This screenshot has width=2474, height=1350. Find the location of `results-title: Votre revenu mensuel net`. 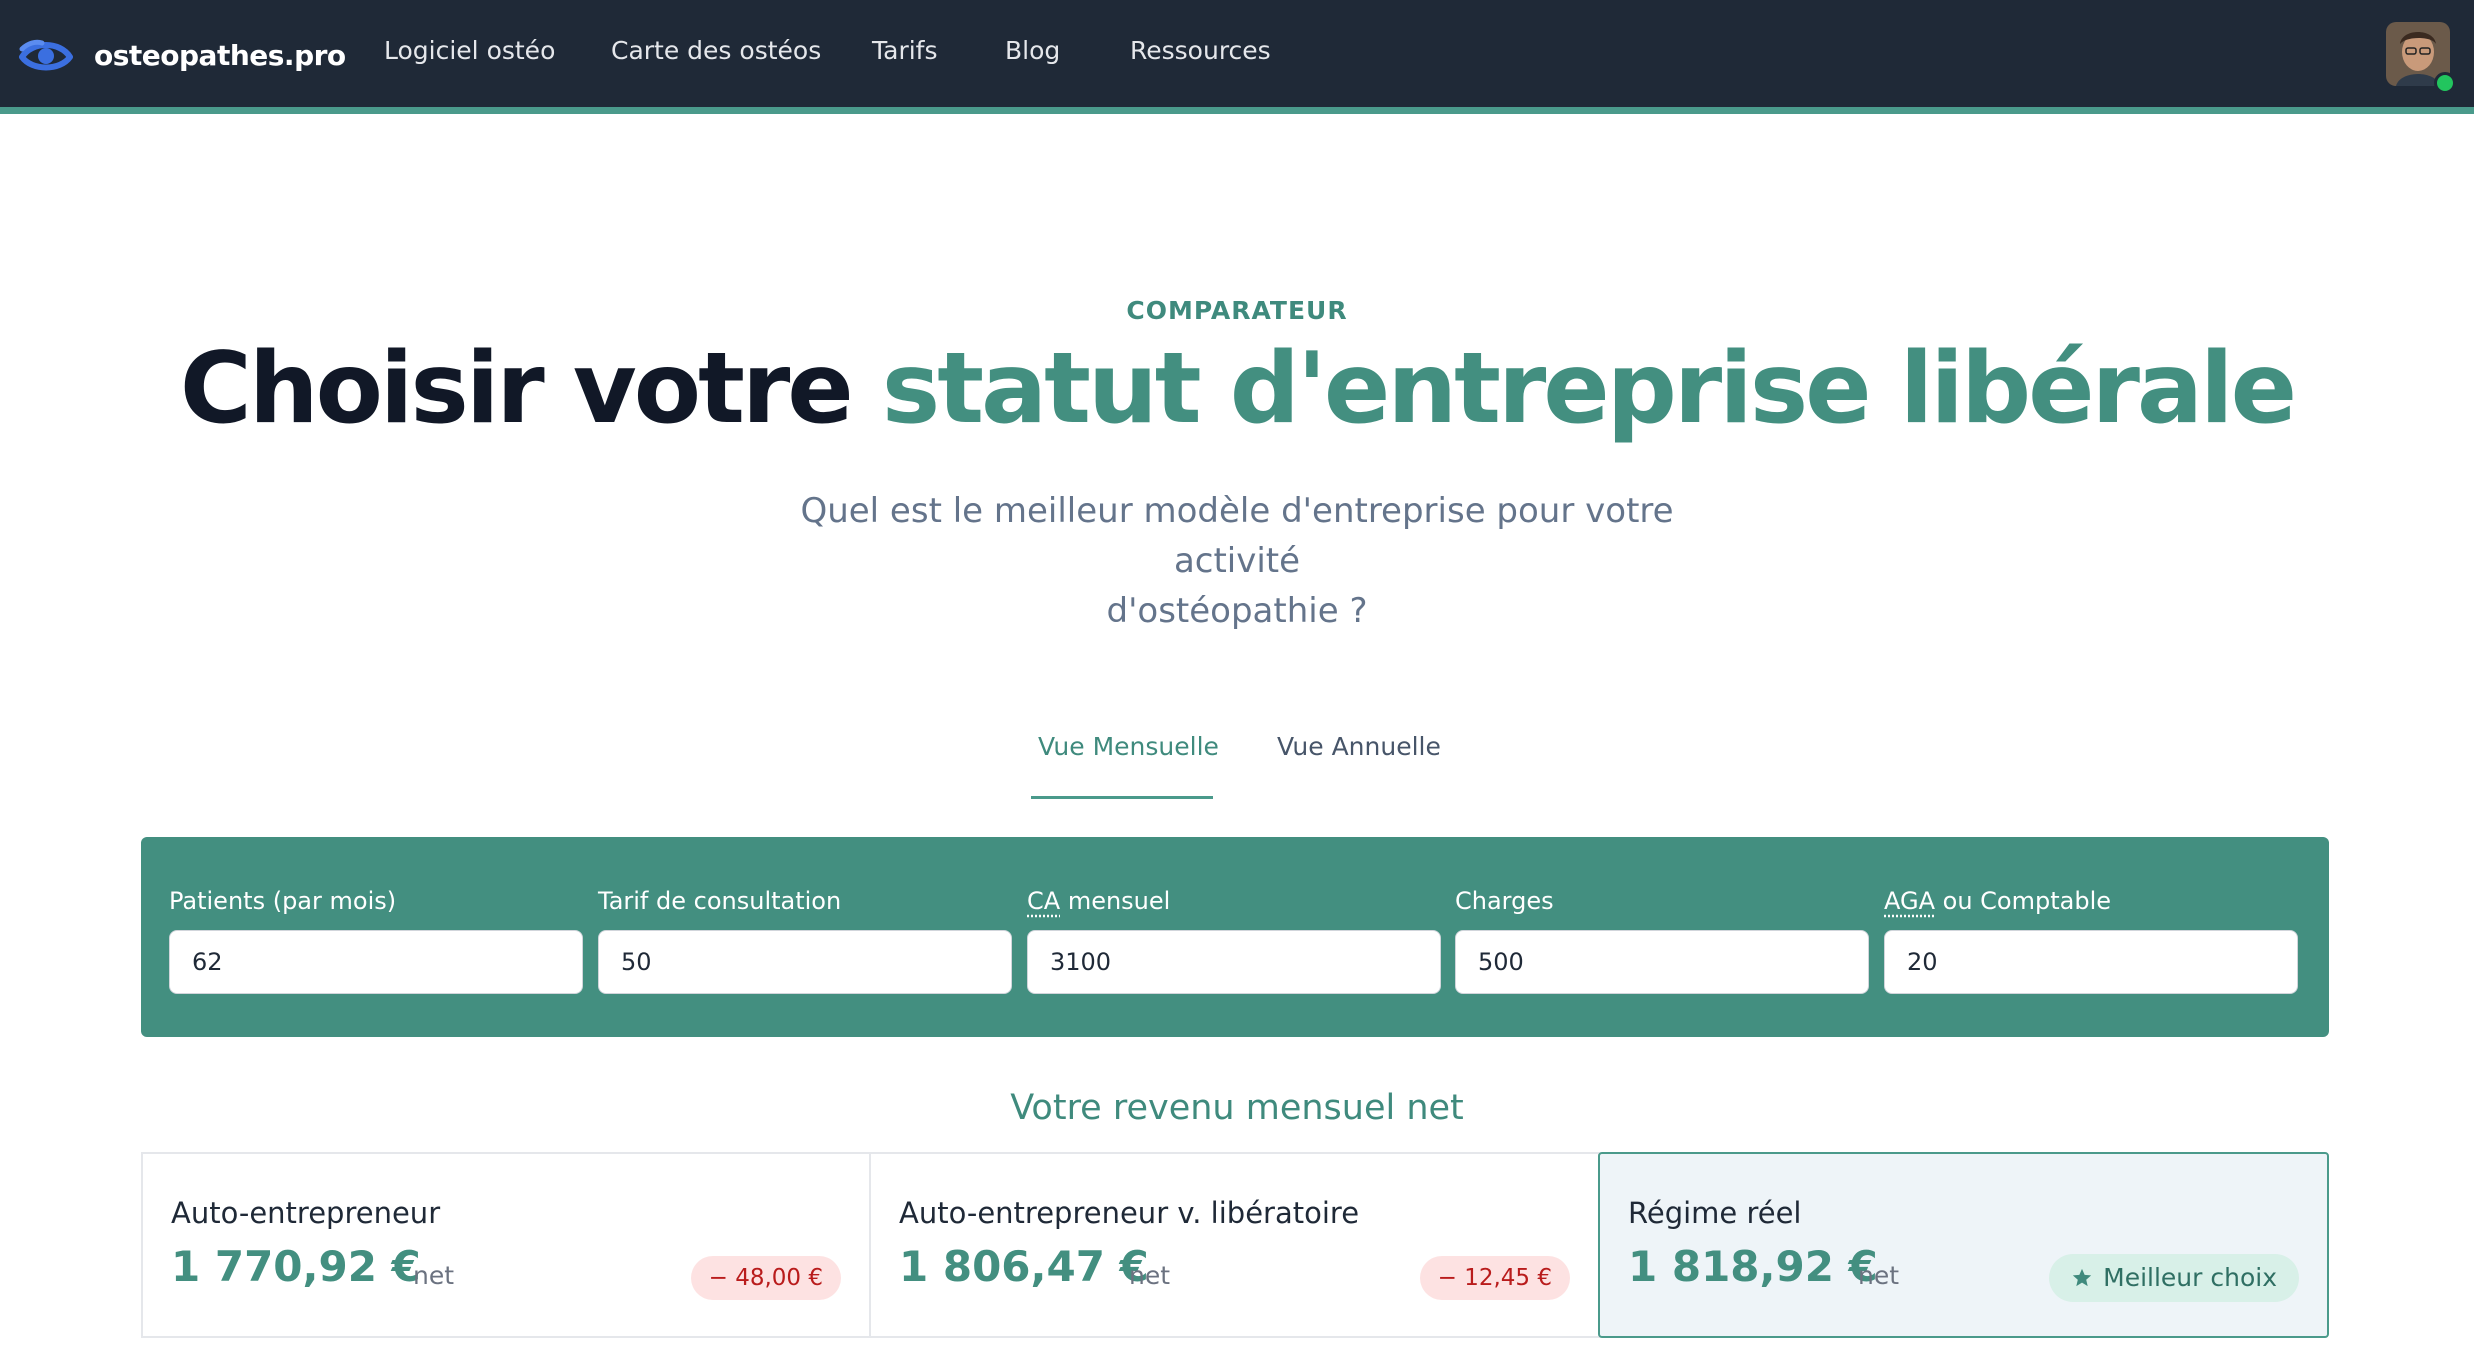

results-title: Votre revenu mensuel net is located at coordinates (1237, 1108).